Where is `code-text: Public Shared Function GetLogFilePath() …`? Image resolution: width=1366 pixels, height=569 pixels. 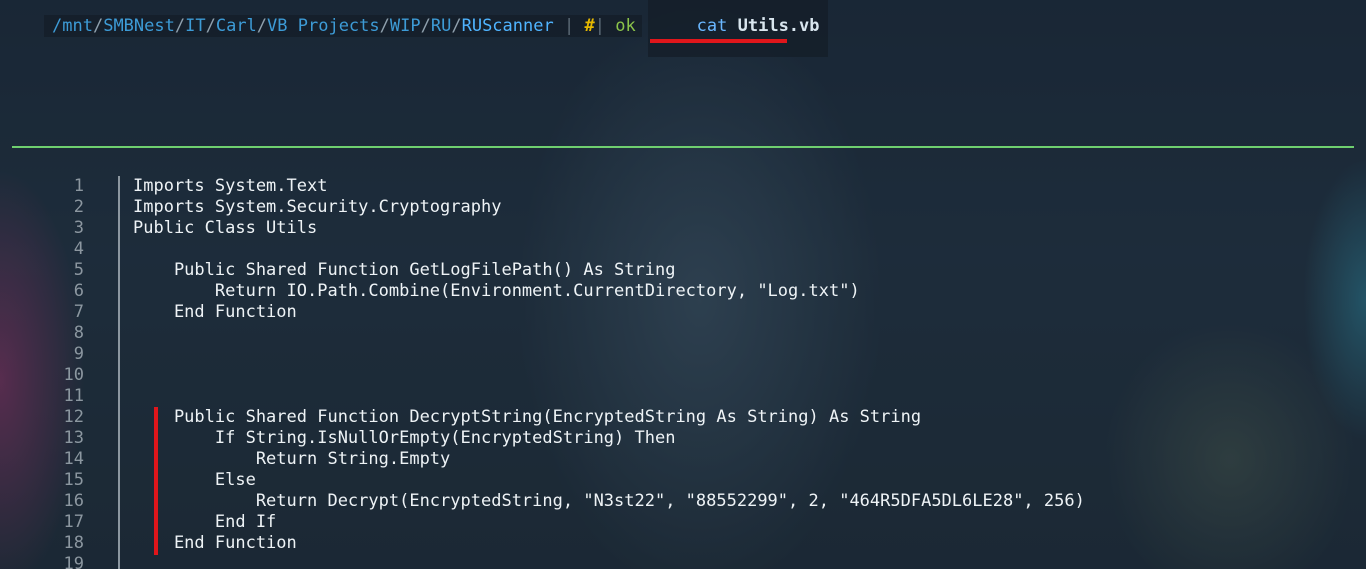
code-text: Public Shared Function GetLogFilePath() … is located at coordinates (404, 270).